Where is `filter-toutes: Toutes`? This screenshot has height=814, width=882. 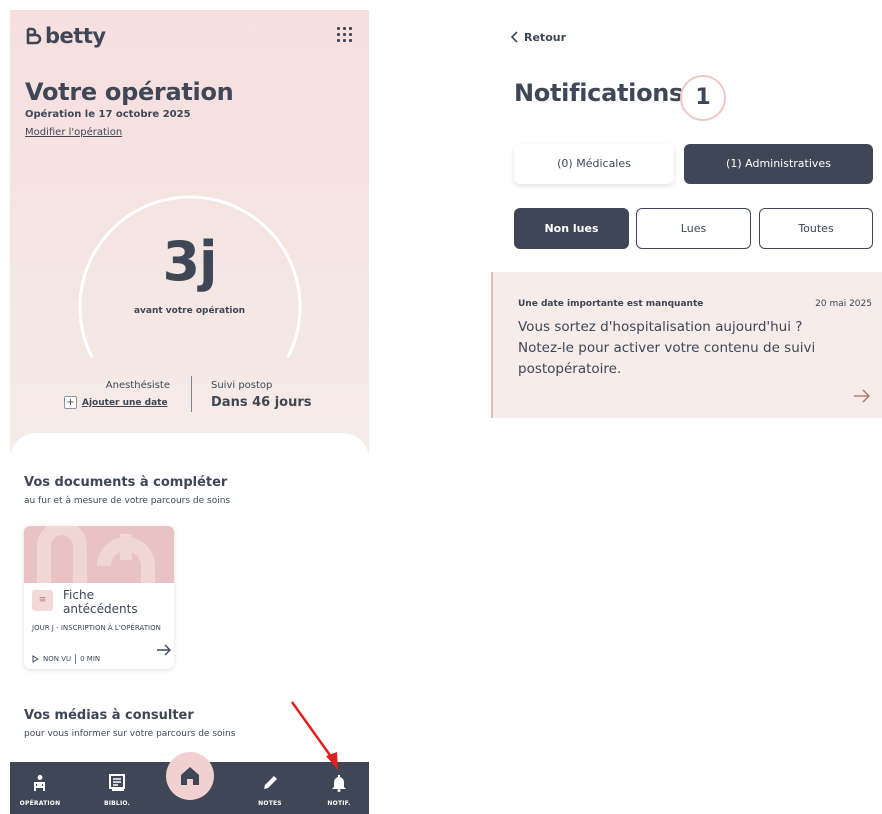
filter-toutes: Toutes is located at coordinates (816, 228).